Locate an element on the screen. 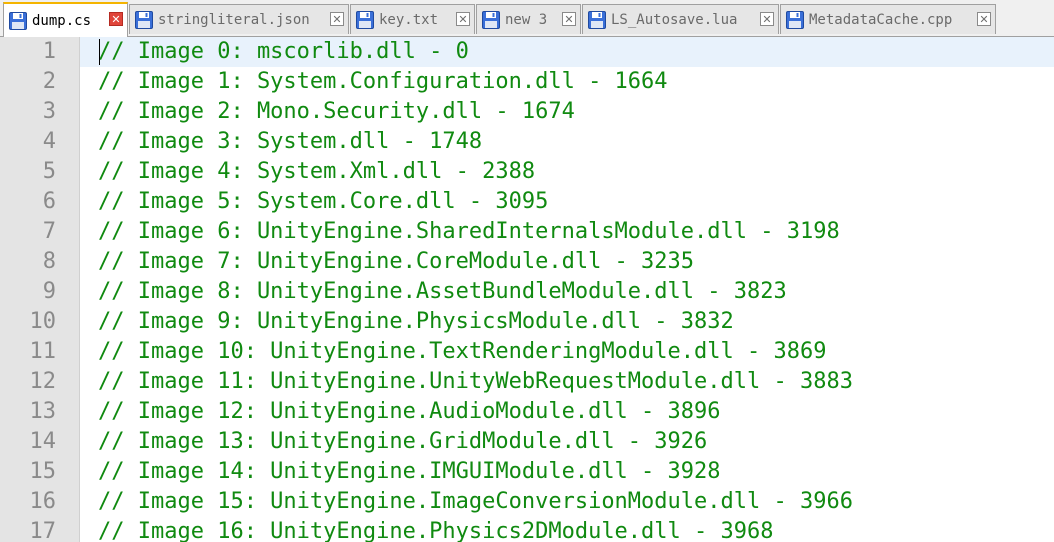  line-number: 4 is located at coordinates (49, 141).